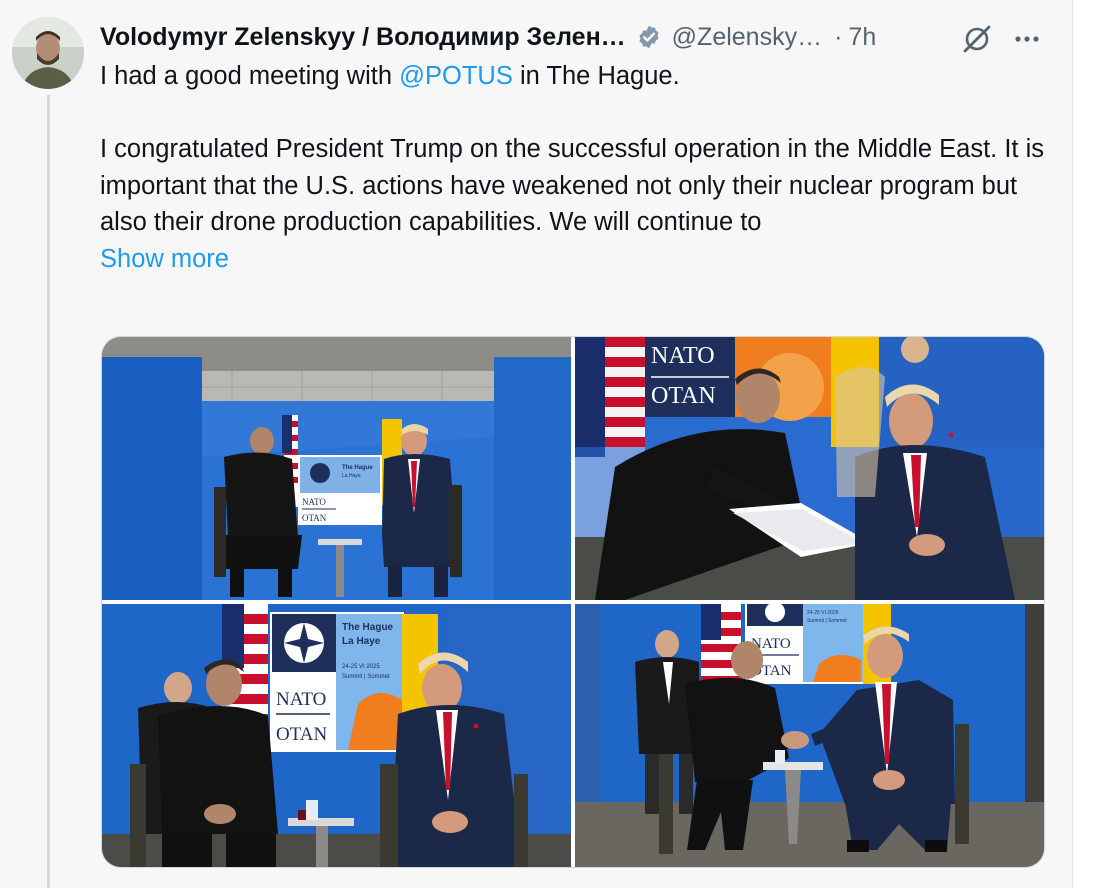 The height and width of the screenshot is (888, 1102). I want to click on photo1-backdrop-subtitle: La Haye, so click(351, 476).